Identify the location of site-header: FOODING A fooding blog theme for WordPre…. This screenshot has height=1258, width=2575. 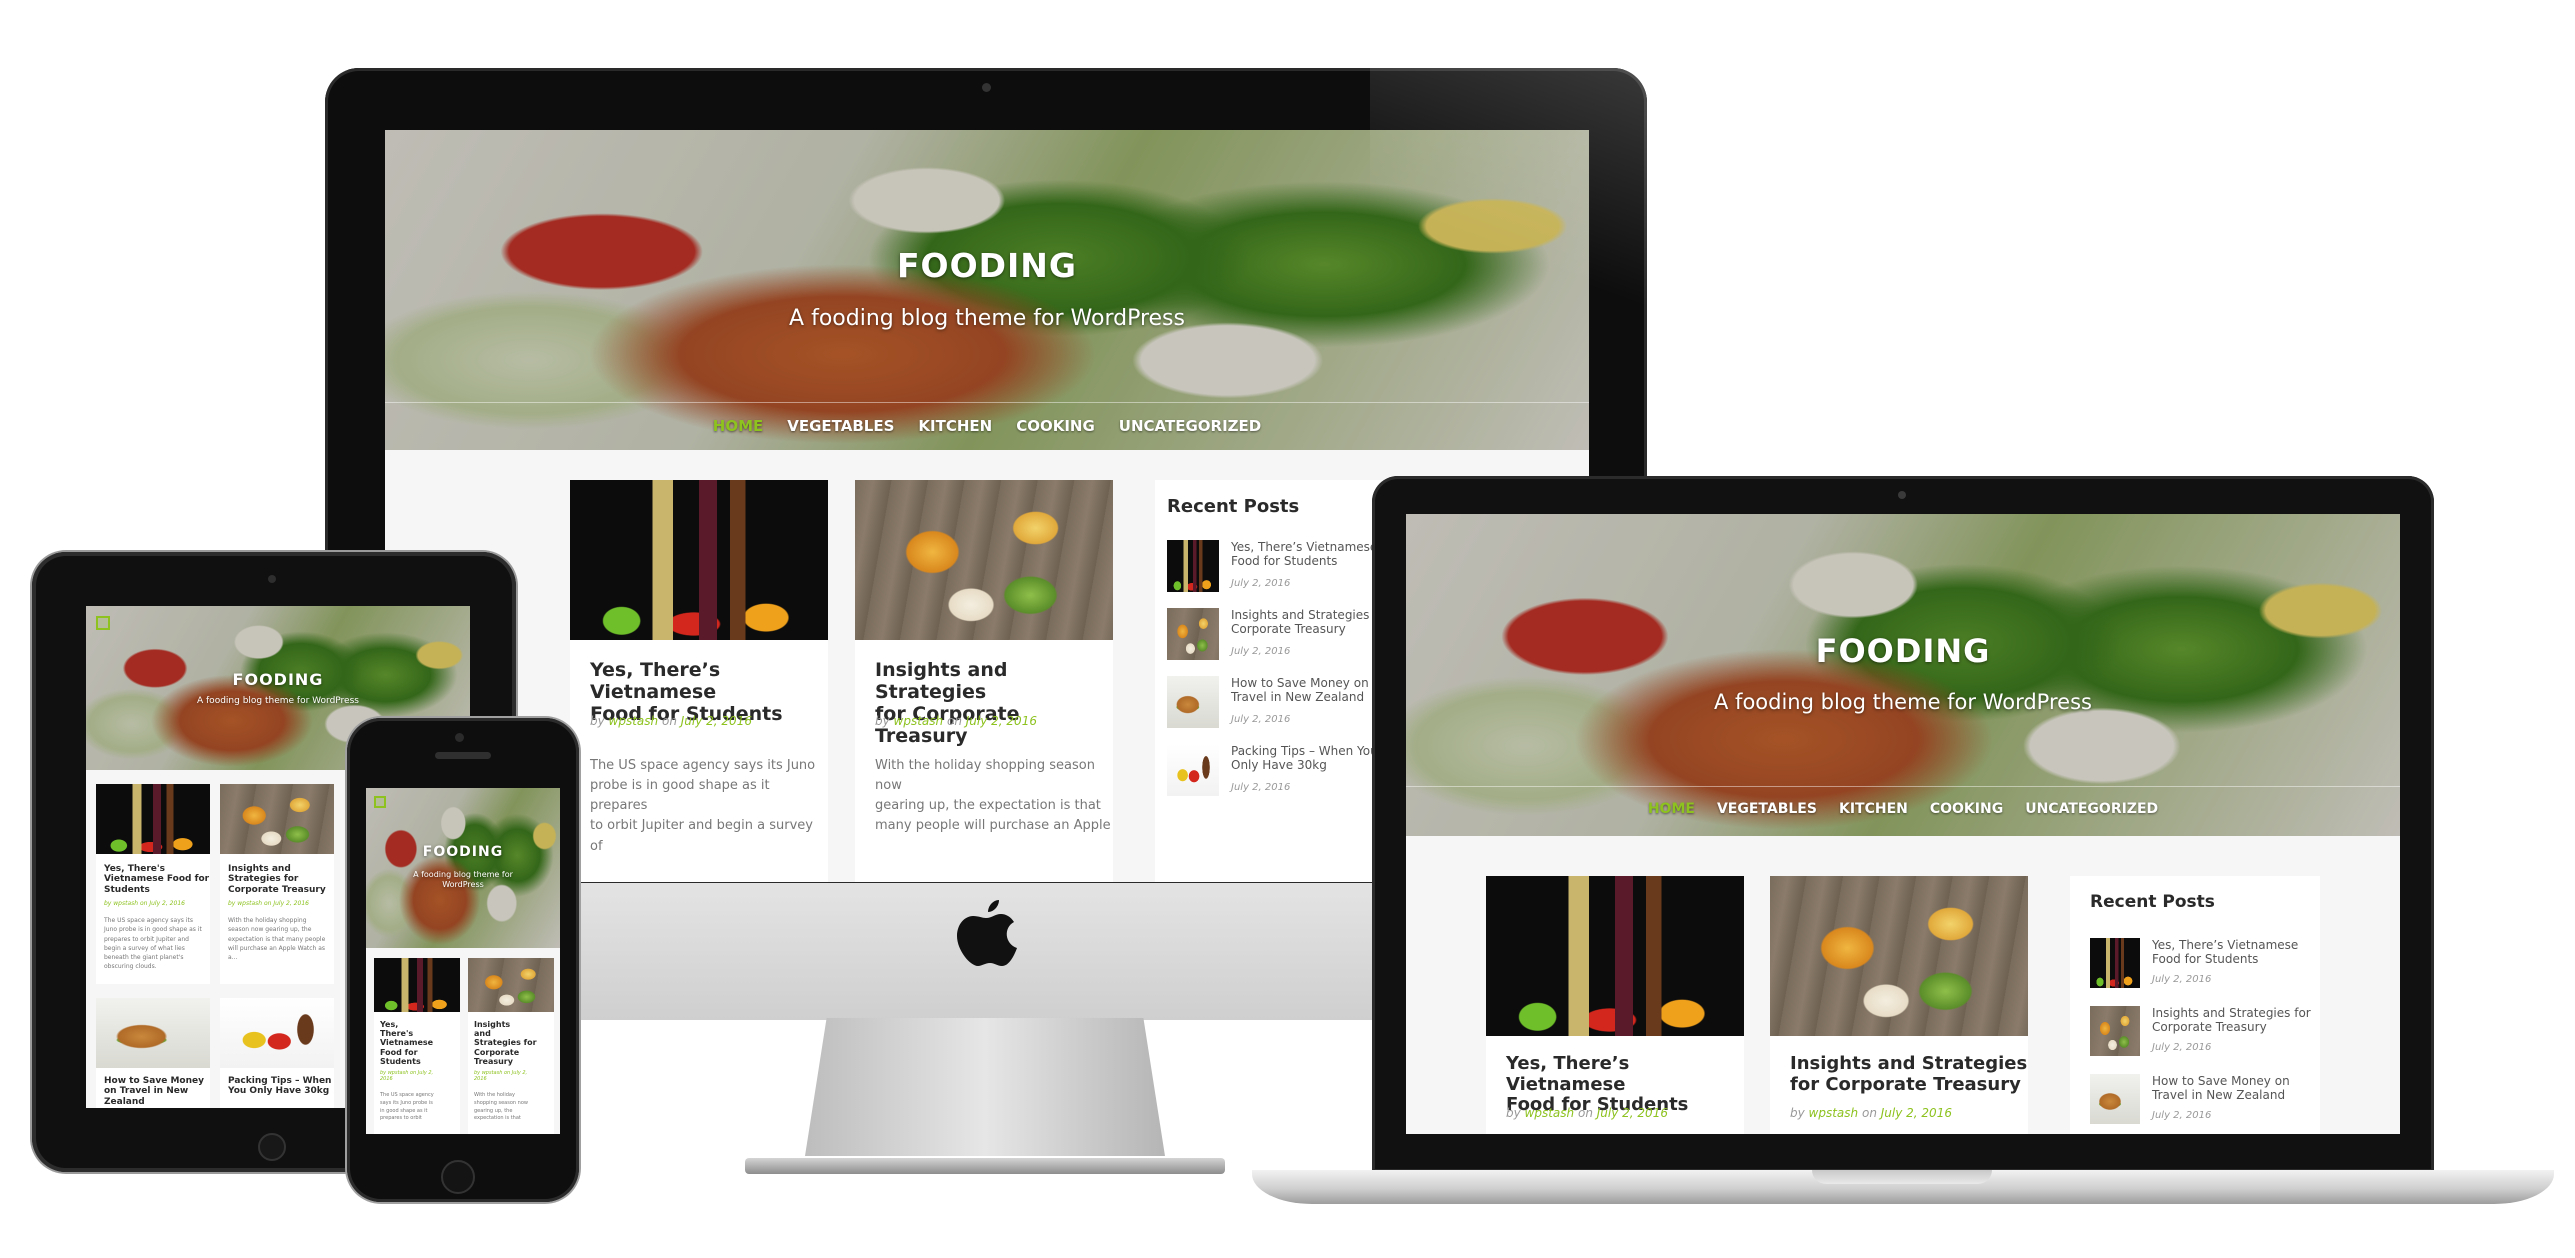
(987, 290).